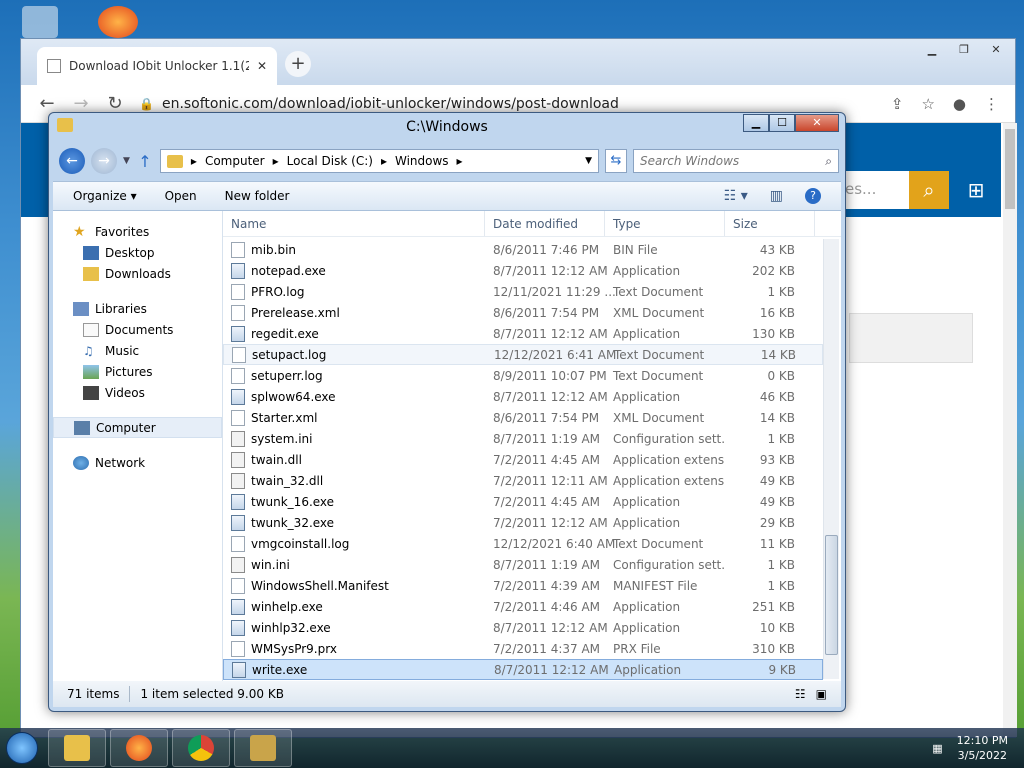 The image size is (1024, 768). I want to click on scrollbar-thumb, so click(831, 595).